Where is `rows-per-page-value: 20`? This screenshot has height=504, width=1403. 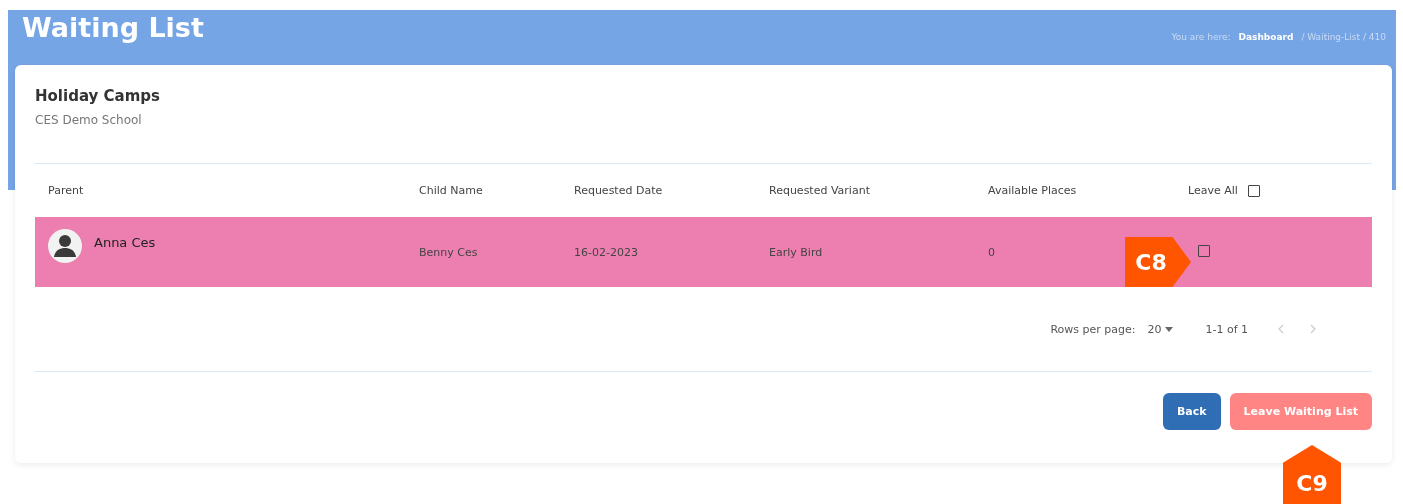
rows-per-page-value: 20 is located at coordinates (1154, 329).